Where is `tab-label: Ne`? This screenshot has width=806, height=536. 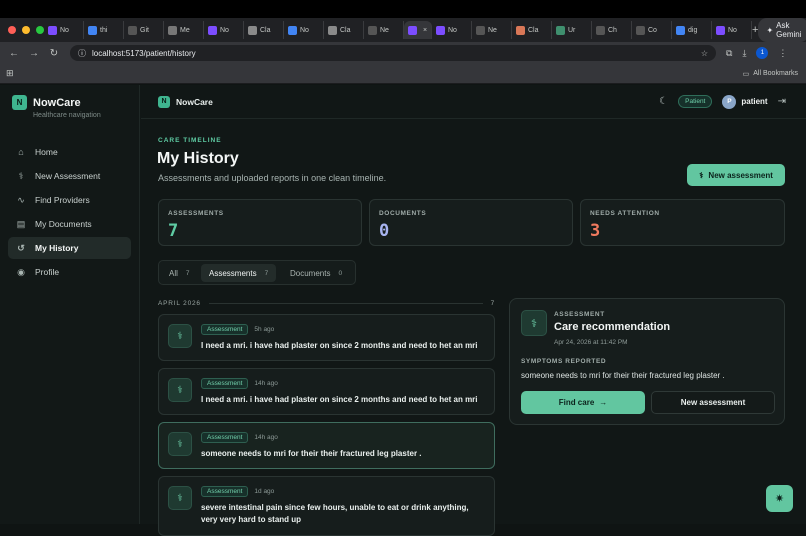
tab-label: Ne is located at coordinates (492, 30).